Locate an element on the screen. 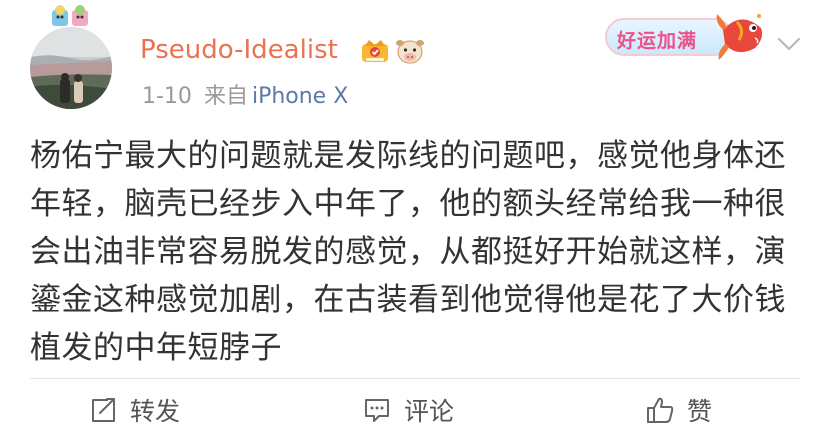 This screenshot has height=443, width=828. comment-button: 评论 is located at coordinates (408, 410).